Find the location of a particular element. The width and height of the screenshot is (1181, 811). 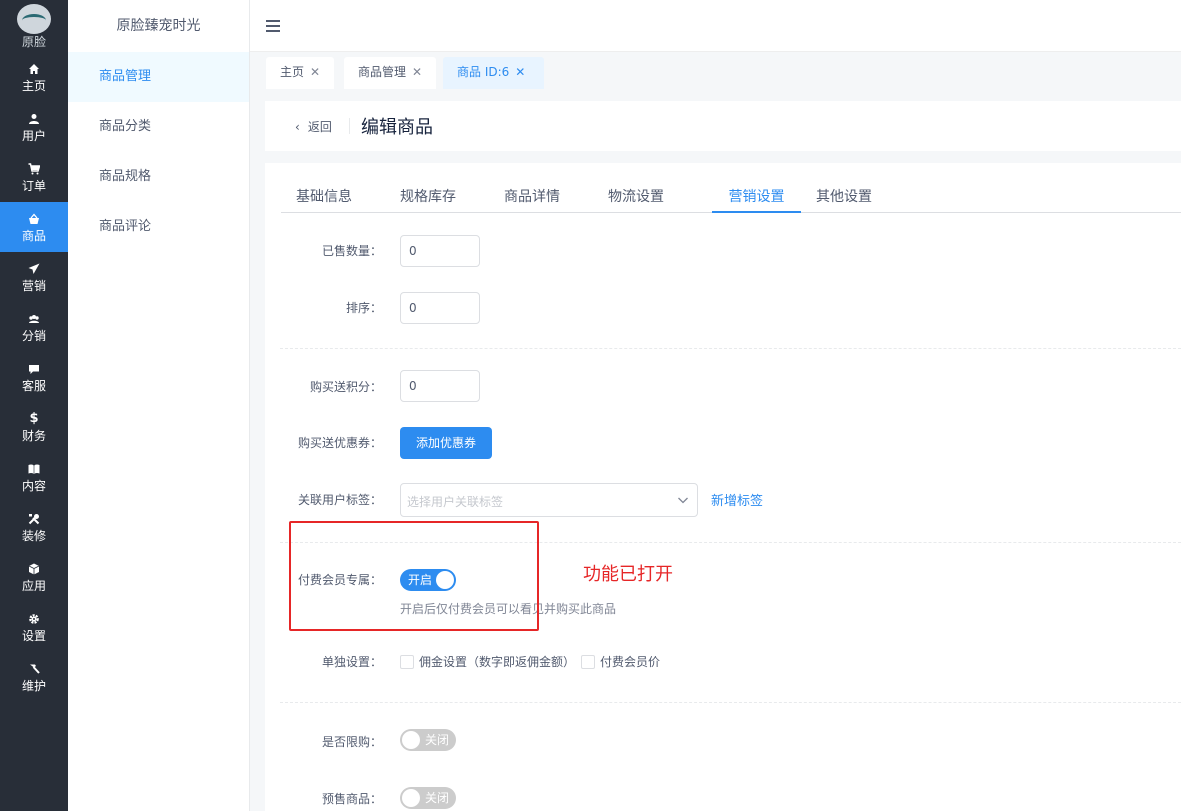

nav-label: 客服 is located at coordinates (33, 385).